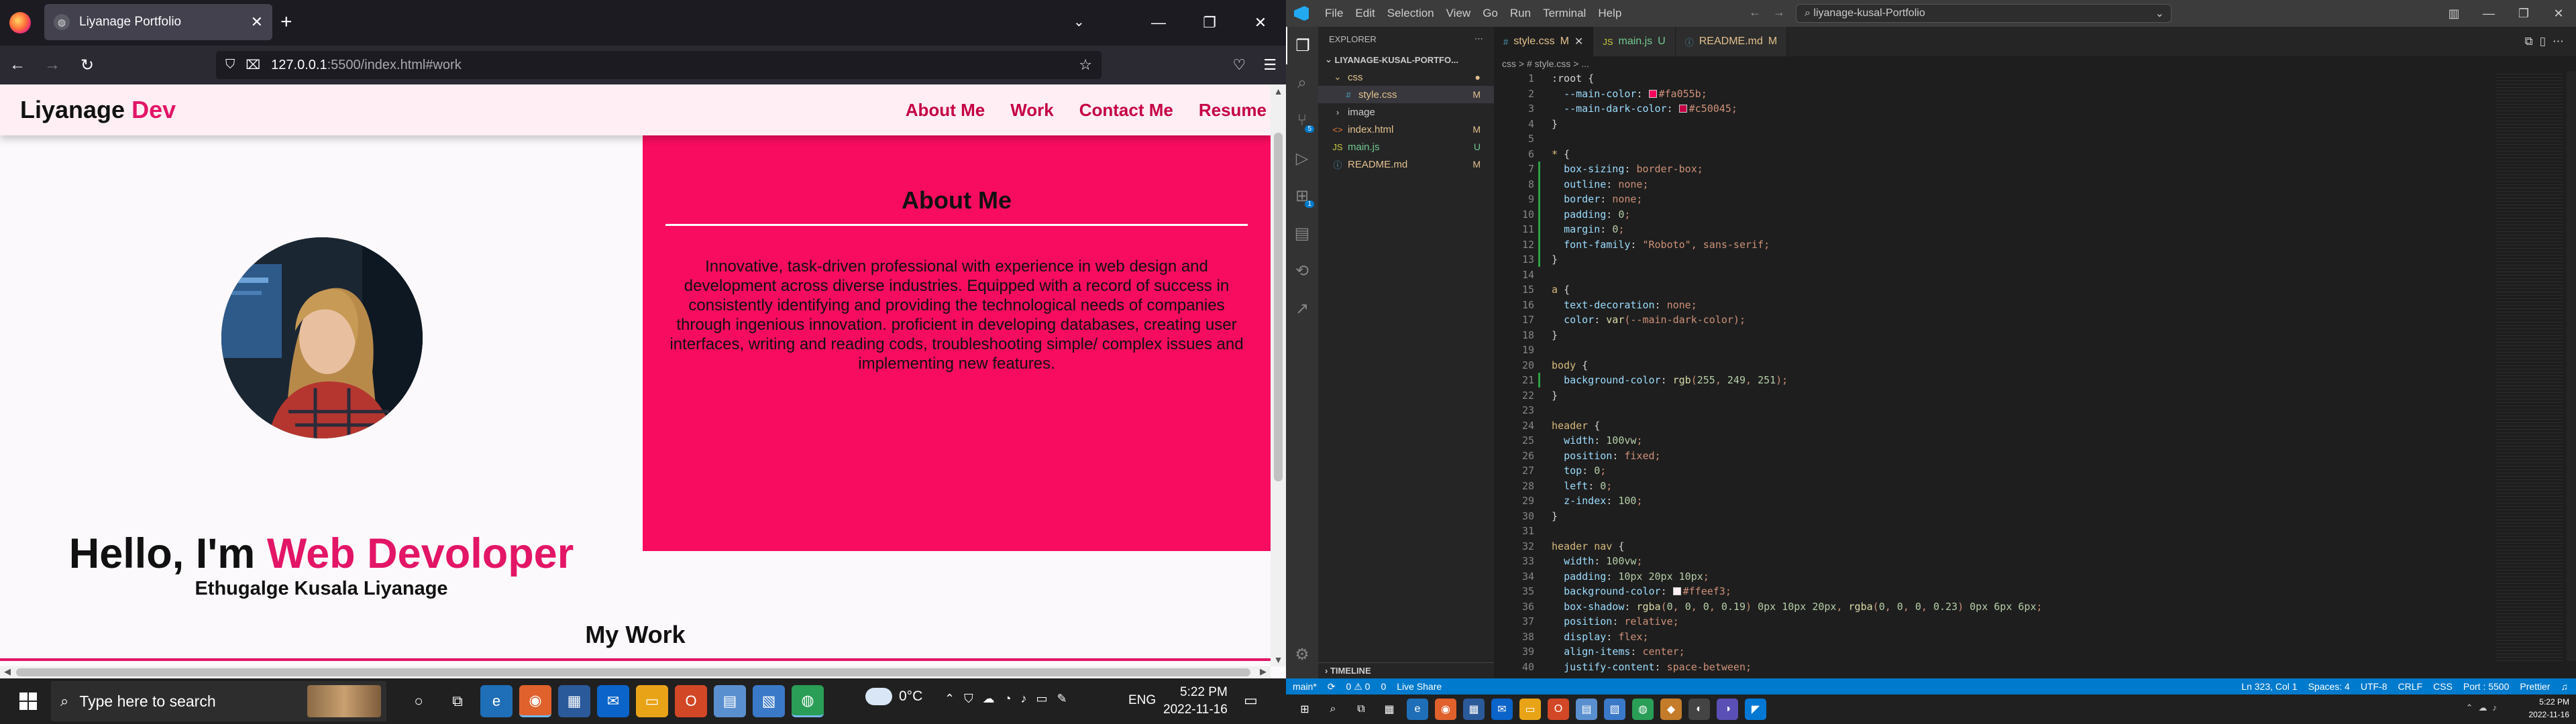  I want to click on code-line: justify-content: space-between;, so click(1797, 667).